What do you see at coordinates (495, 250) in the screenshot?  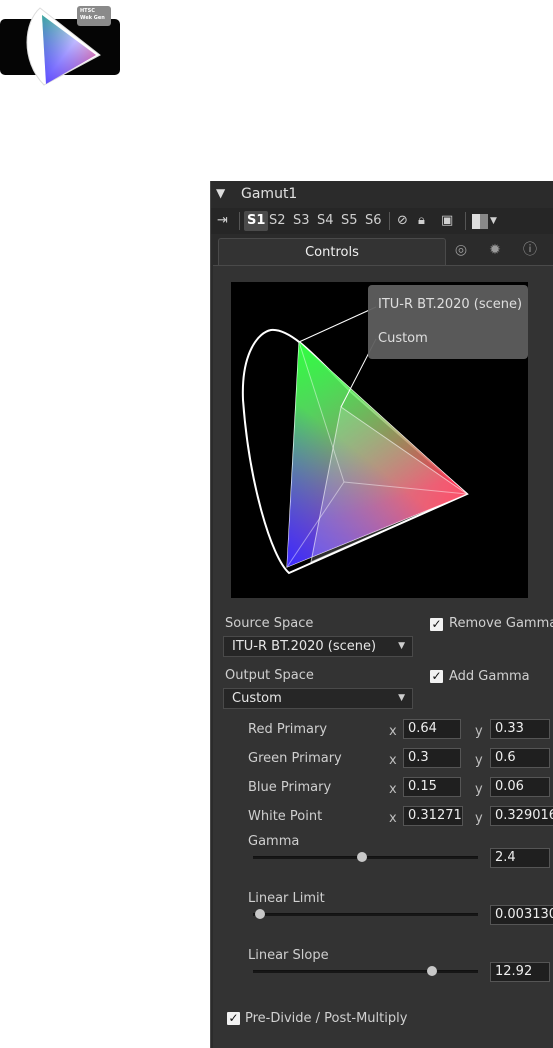 I see `settings-gear-icon: ✹` at bounding box center [495, 250].